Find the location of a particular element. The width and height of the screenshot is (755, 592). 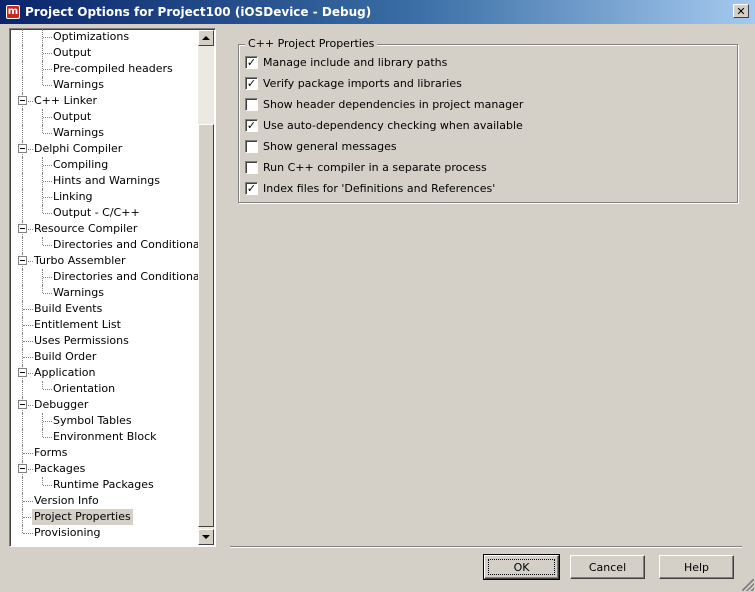

ok-button: OK is located at coordinates (521, 567).